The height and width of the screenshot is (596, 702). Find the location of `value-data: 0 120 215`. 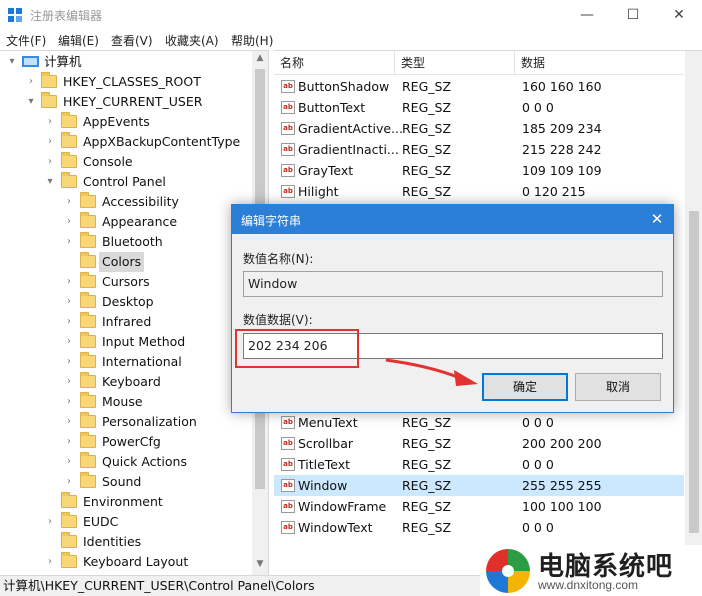

value-data: 0 120 215 is located at coordinates (554, 191).